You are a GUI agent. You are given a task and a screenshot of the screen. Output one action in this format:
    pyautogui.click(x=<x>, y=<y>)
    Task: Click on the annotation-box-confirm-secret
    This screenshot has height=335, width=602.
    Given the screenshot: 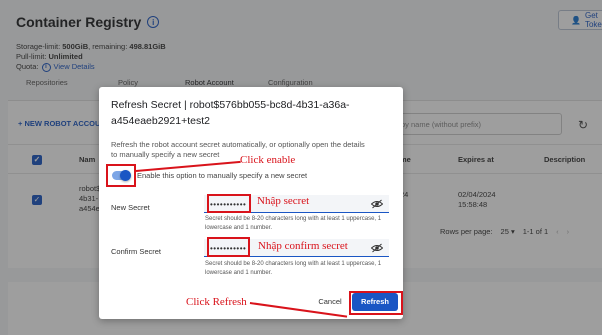 What is the action you would take?
    pyautogui.click(x=228, y=247)
    